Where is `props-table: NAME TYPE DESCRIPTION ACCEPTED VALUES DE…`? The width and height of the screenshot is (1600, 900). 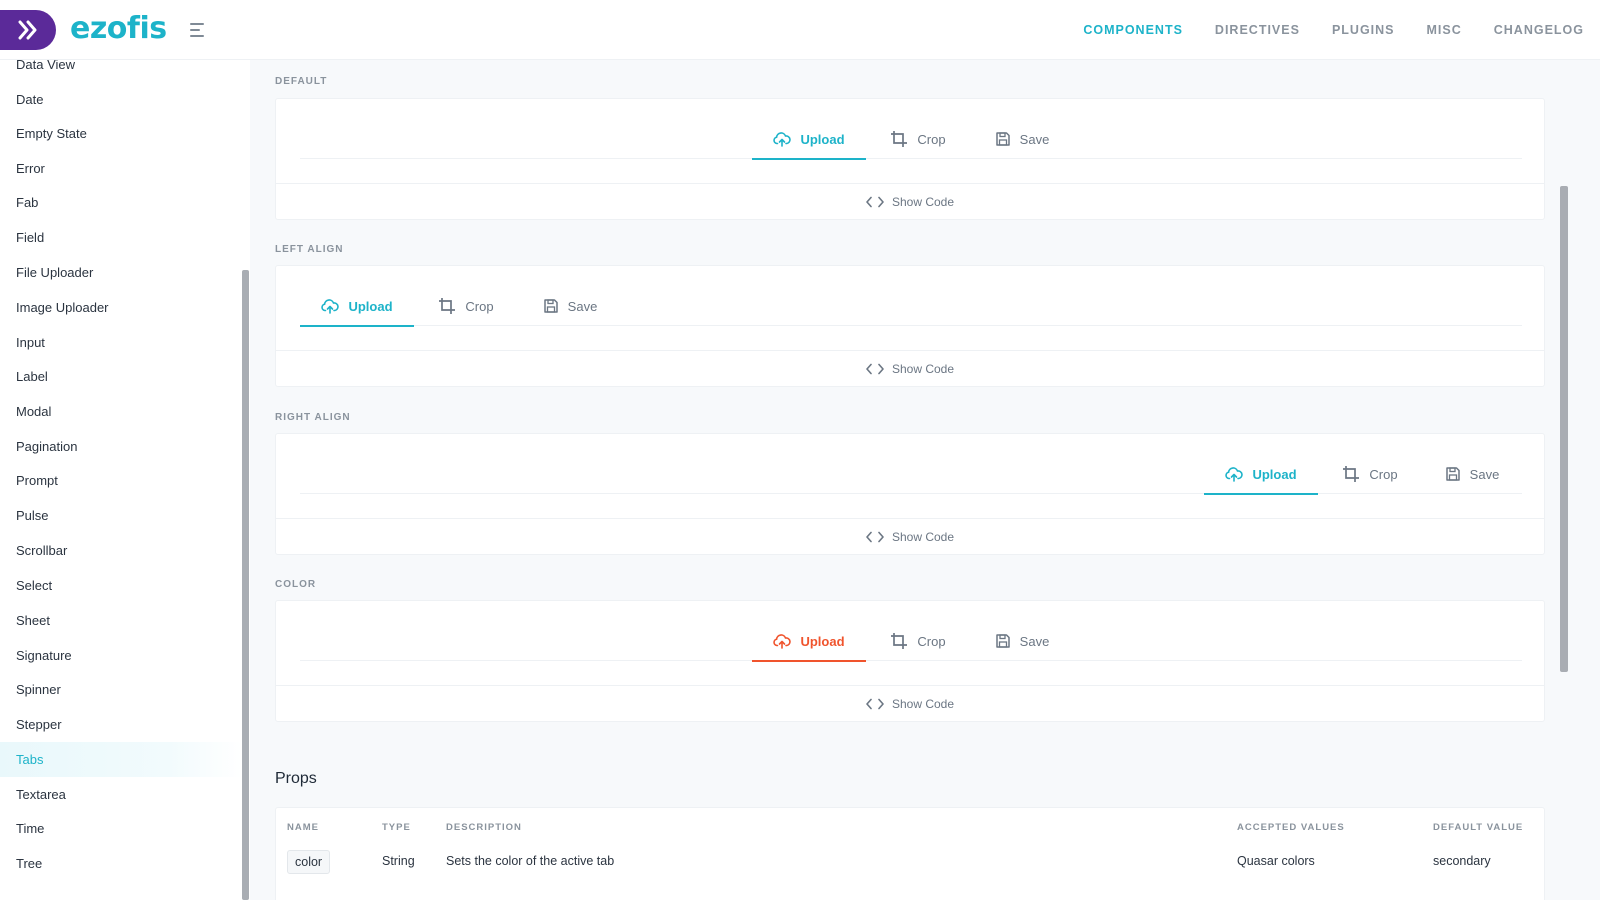
props-table: NAME TYPE DESCRIPTION ACCEPTED VALUES DE… is located at coordinates (910, 853).